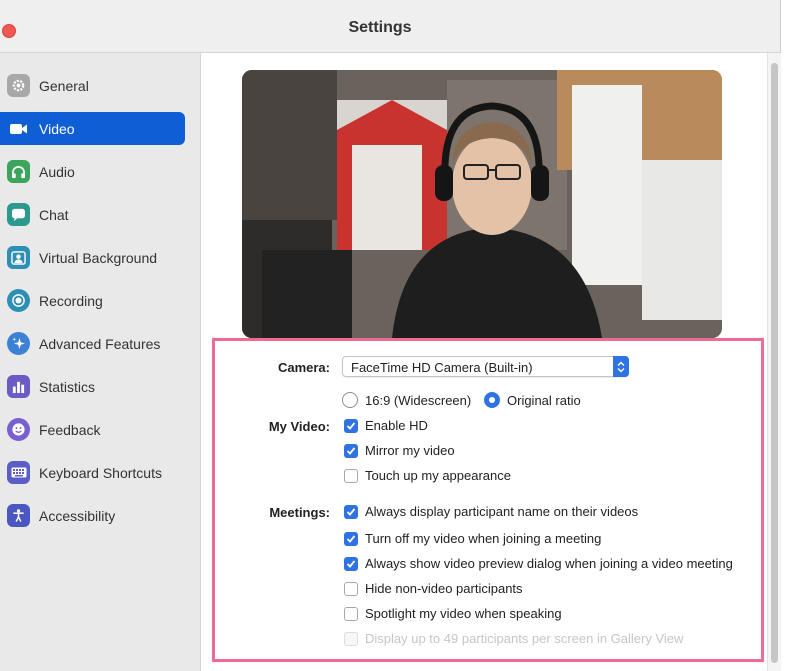 This screenshot has width=786, height=671. What do you see at coordinates (67, 387) in the screenshot?
I see `sidebar-item-label: Statistics` at bounding box center [67, 387].